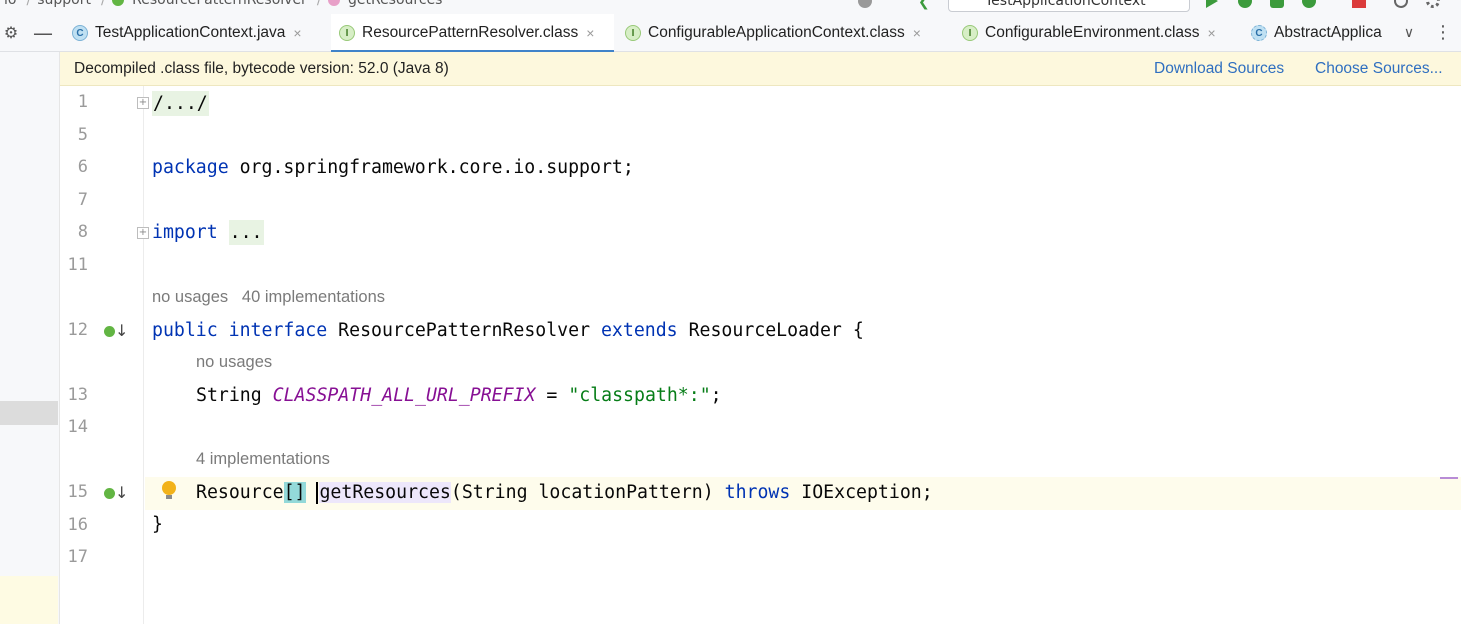 The image size is (1461, 624). Describe the element at coordinates (219, 4) in the screenshot. I see `breadcrumb-item-class: ResourcePatternResolver` at that location.